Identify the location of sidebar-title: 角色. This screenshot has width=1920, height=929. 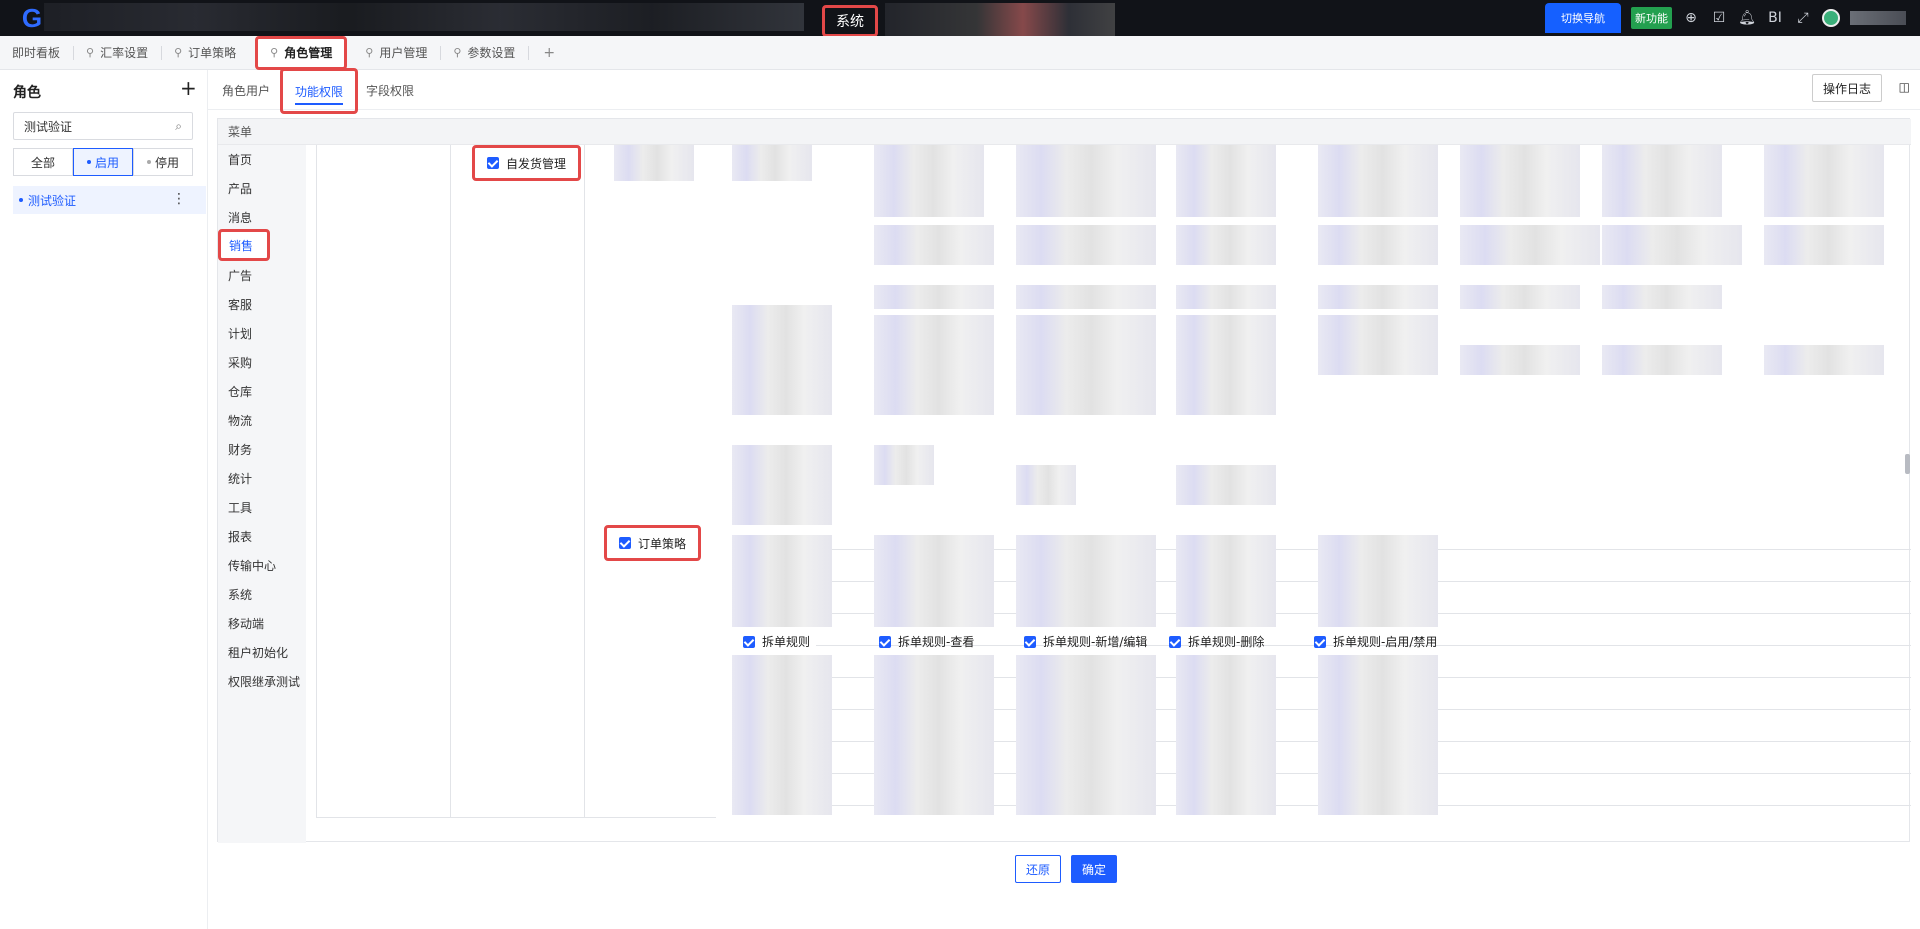
(27, 93).